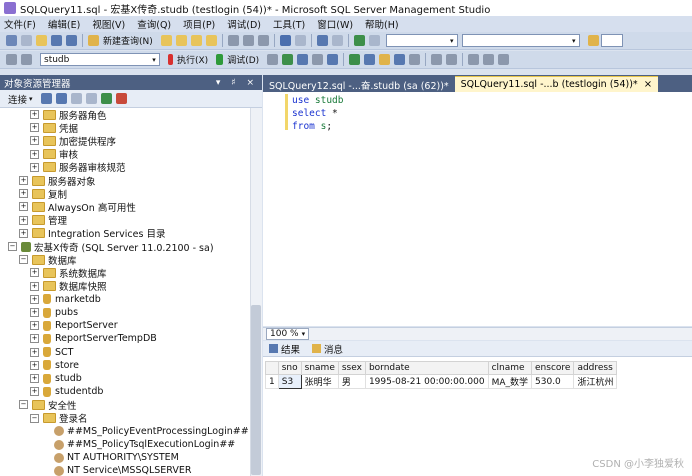 The image size is (692, 476). What do you see at coordinates (335, 24) in the screenshot?
I see `menu-item: 窗口(W)` at bounding box center [335, 24].